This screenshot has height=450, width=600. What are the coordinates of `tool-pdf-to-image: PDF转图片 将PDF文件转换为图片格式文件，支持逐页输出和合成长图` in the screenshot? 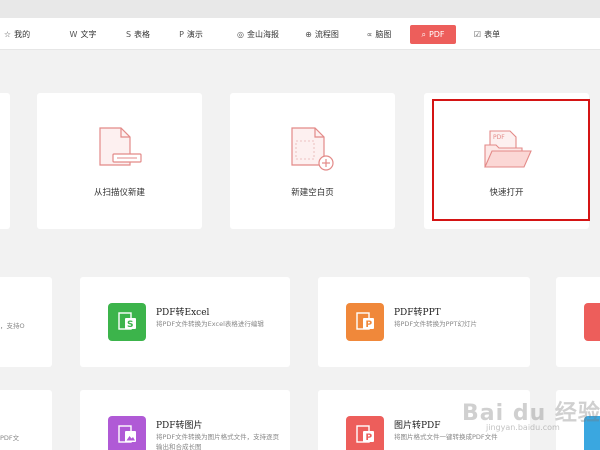 It's located at (185, 420).